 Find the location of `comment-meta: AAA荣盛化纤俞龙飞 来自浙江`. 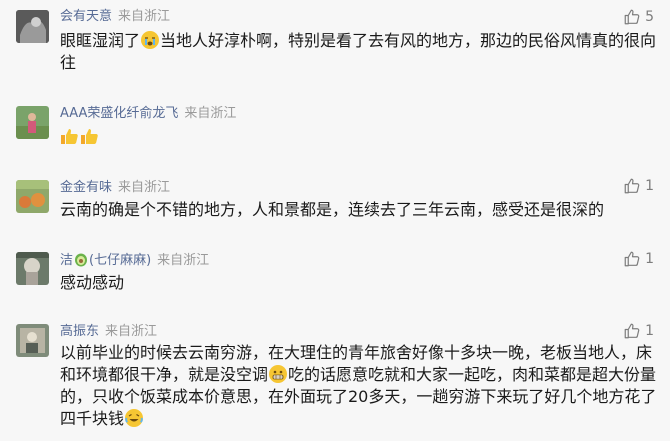

comment-meta: AAA荣盛化纤俞龙飞 来自浙江 is located at coordinates (148, 114).